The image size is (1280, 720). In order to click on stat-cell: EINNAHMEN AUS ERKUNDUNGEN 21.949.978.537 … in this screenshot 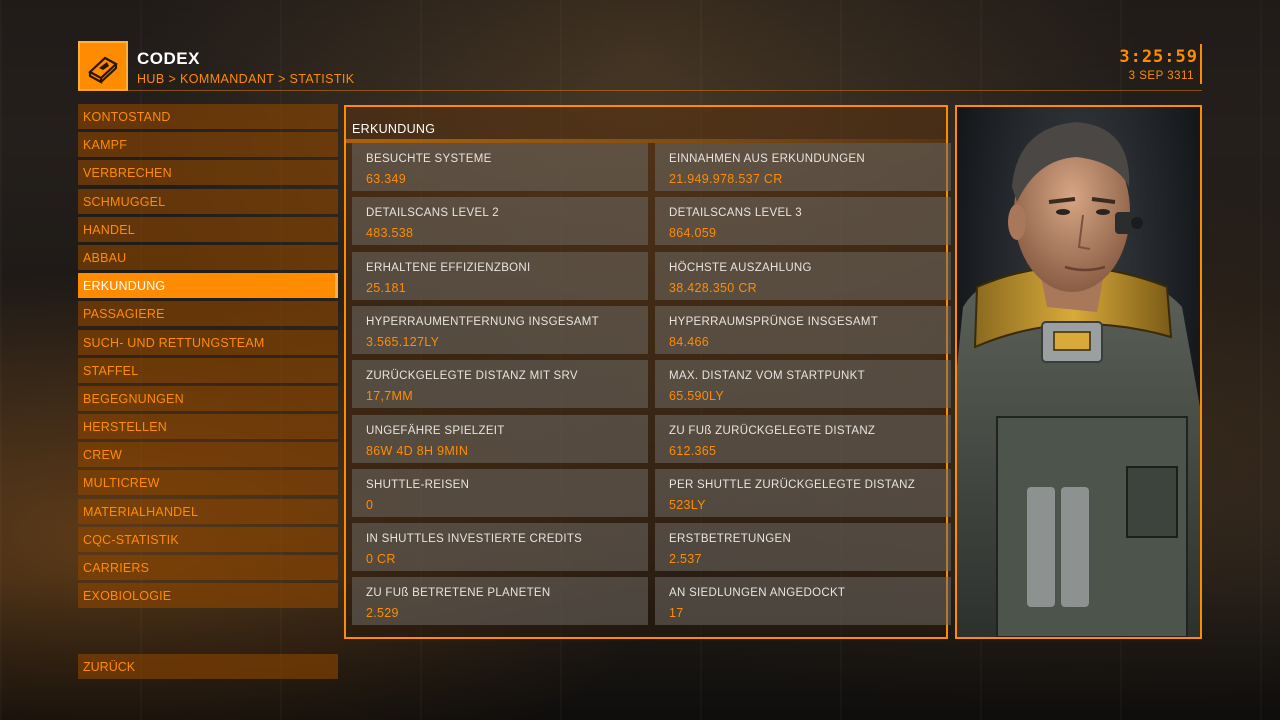, I will do `click(803, 167)`.